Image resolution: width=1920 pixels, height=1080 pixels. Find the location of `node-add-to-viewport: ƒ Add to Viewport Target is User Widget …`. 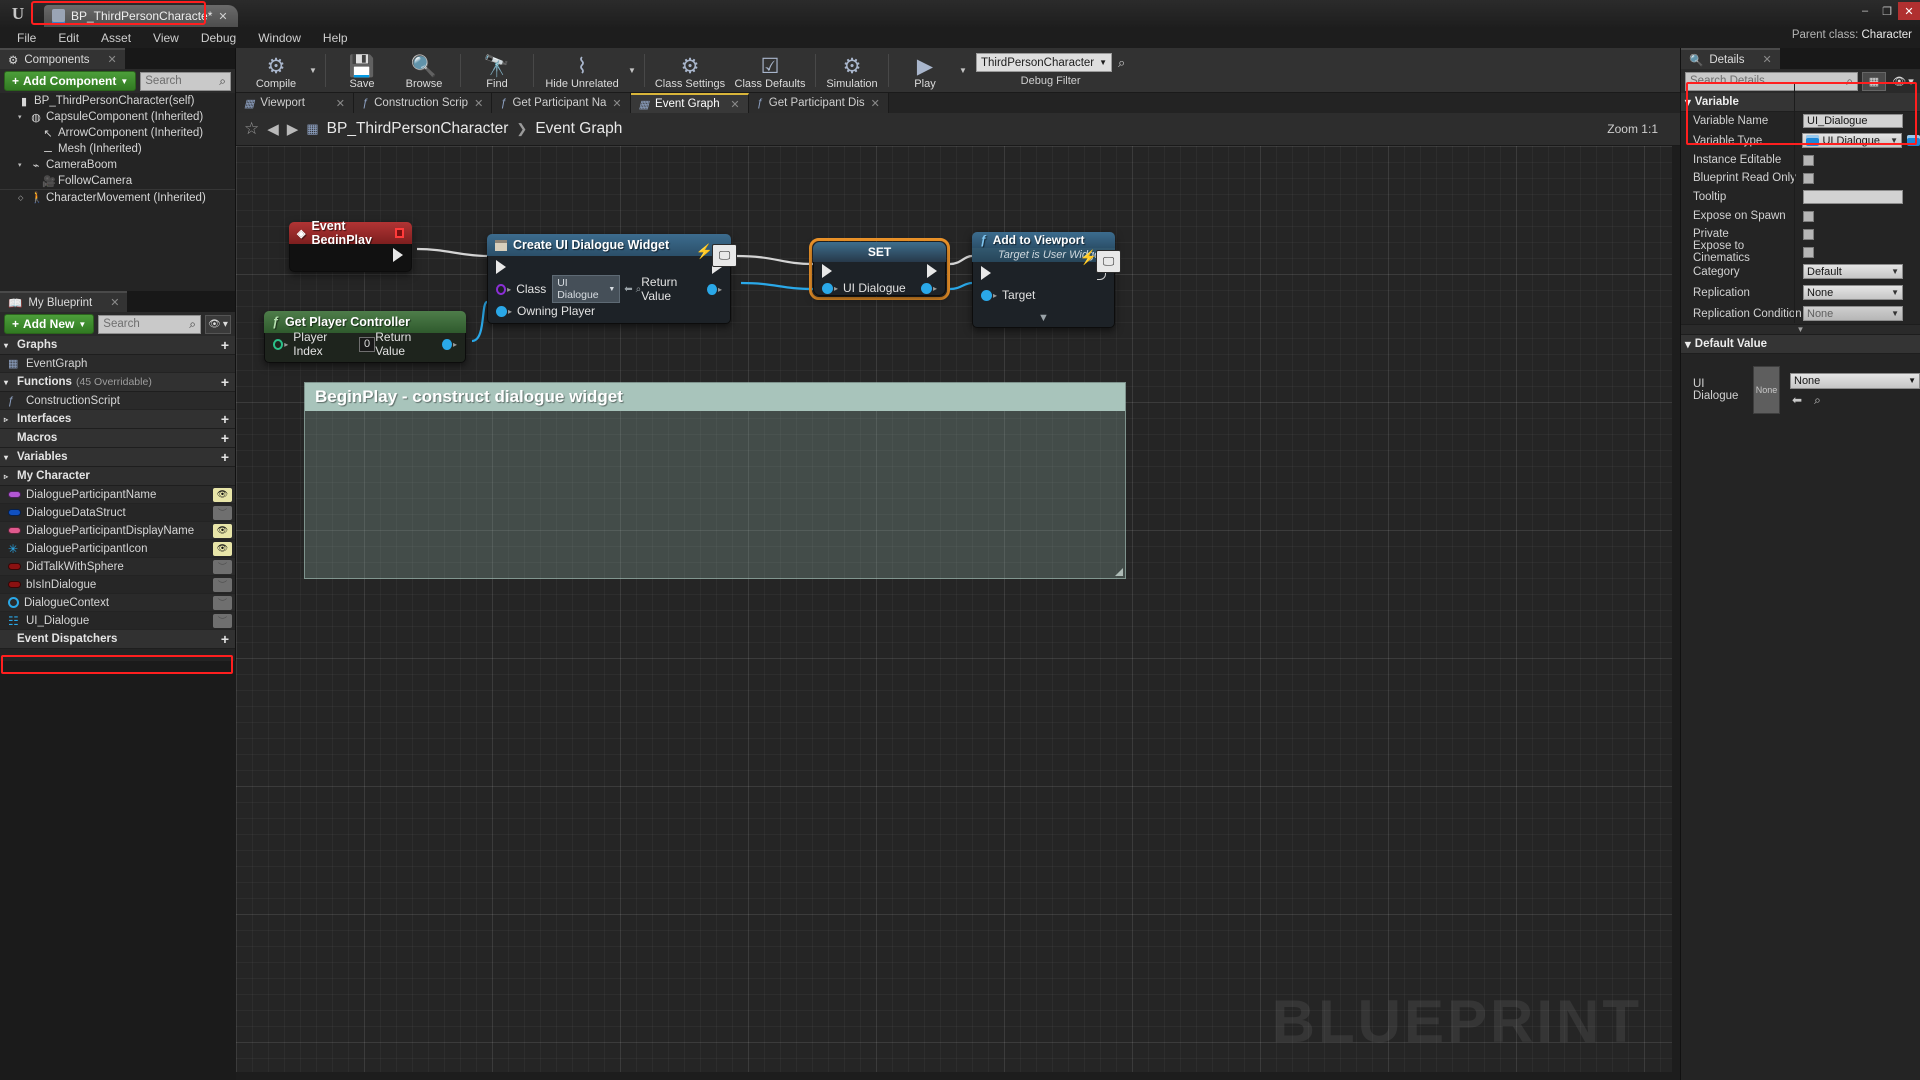

node-add-to-viewport: ƒ Add to Viewport Target is User Widget … is located at coordinates (1046, 280).